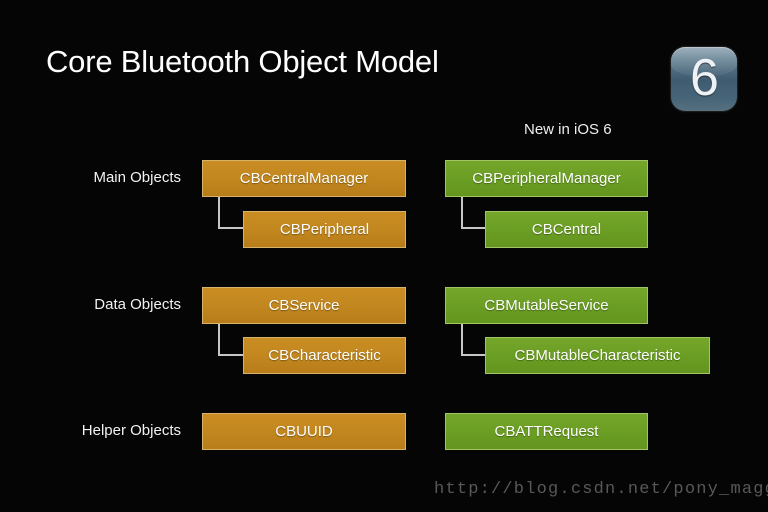 The image size is (768, 512). Describe the element at coordinates (137, 177) in the screenshot. I see `row-label-main-objects: Main Objects` at that location.